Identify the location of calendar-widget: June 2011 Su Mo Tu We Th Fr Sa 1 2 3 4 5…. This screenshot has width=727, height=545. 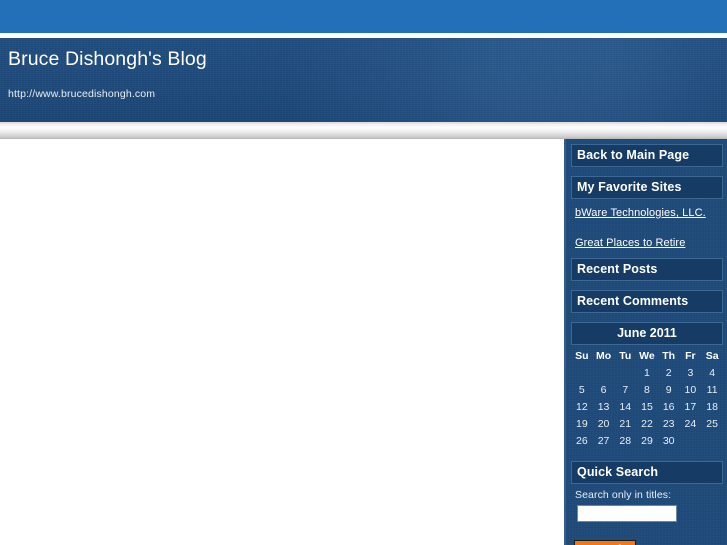
(647, 381).